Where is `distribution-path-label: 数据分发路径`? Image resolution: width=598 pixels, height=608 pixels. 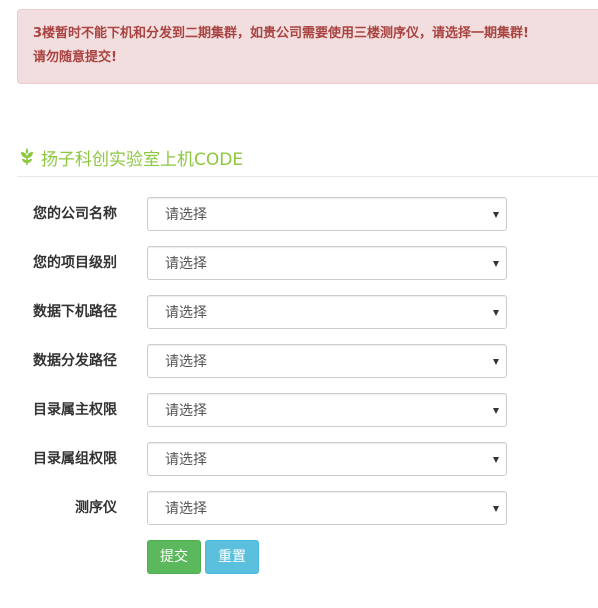
distribution-path-label: 数据分发路径 is located at coordinates (75, 361).